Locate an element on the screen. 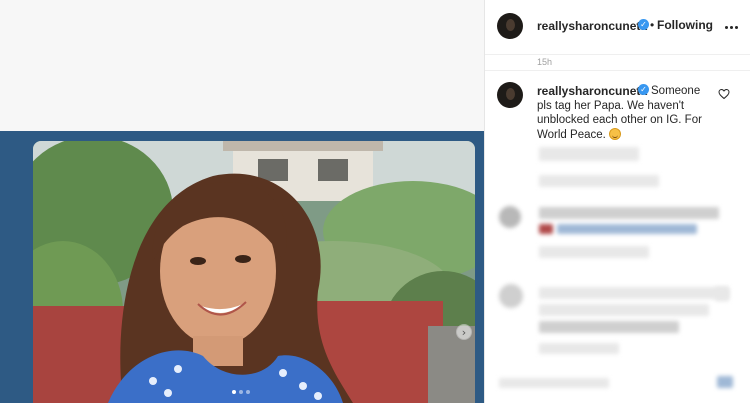  header-username: reallysharoncuneta is located at coordinates (592, 26).